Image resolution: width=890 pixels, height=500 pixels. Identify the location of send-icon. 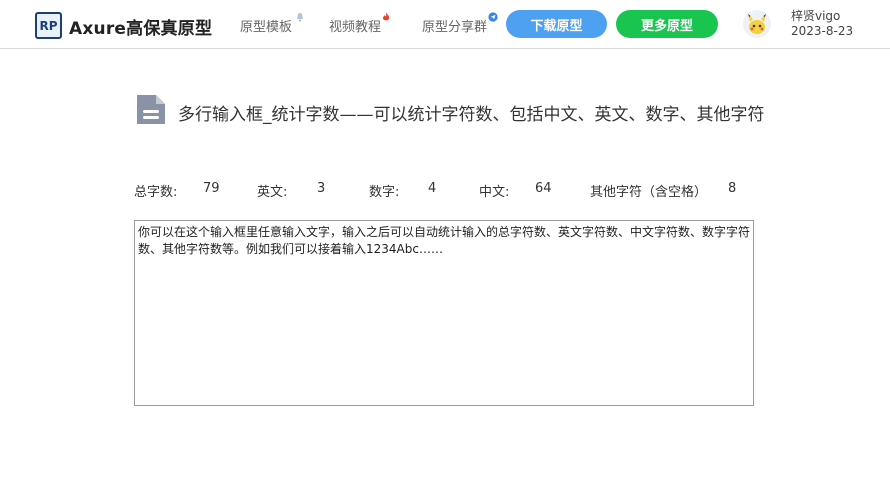
(493, 17).